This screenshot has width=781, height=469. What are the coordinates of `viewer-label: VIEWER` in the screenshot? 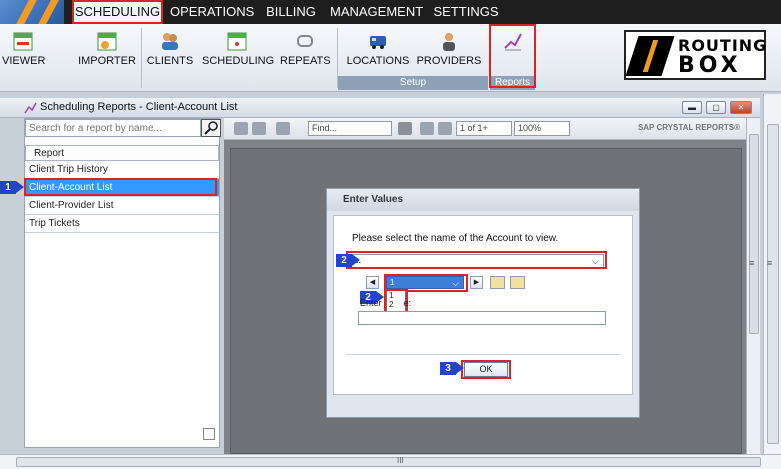 It's located at (24, 61).